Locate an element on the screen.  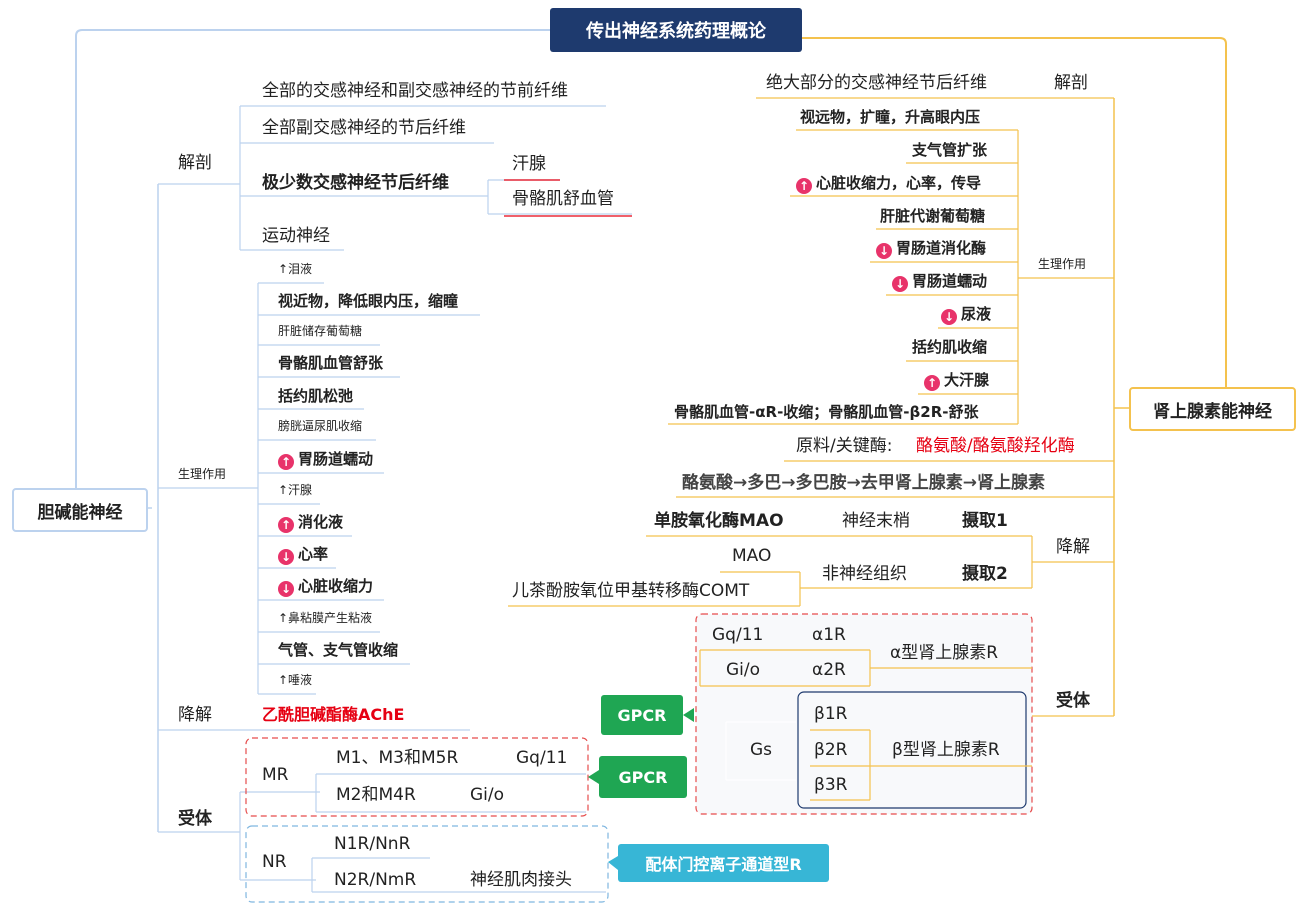
root-title: 传出神经系统药理概论 is located at coordinates (676, 30).